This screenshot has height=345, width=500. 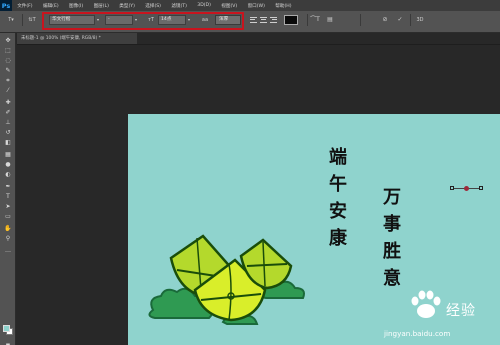 What do you see at coordinates (283, 6) in the screenshot?
I see `menu-help: 帮助(H)` at bounding box center [283, 6].